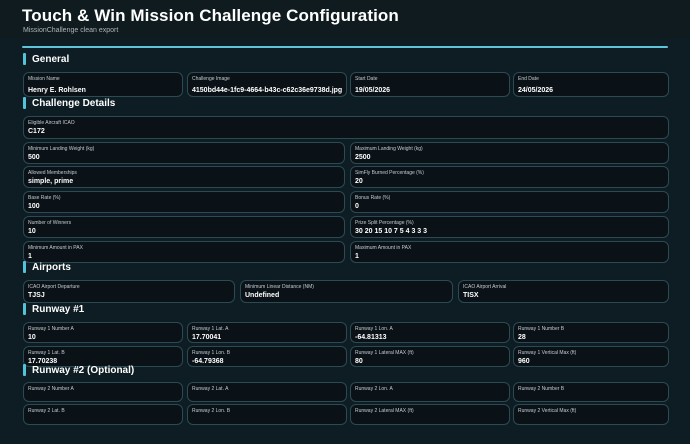 This screenshot has height=444, width=690. What do you see at coordinates (591, 414) in the screenshot?
I see `runway2-vertical-max-field: Runway 2 Vertical Max (ft)` at bounding box center [591, 414].